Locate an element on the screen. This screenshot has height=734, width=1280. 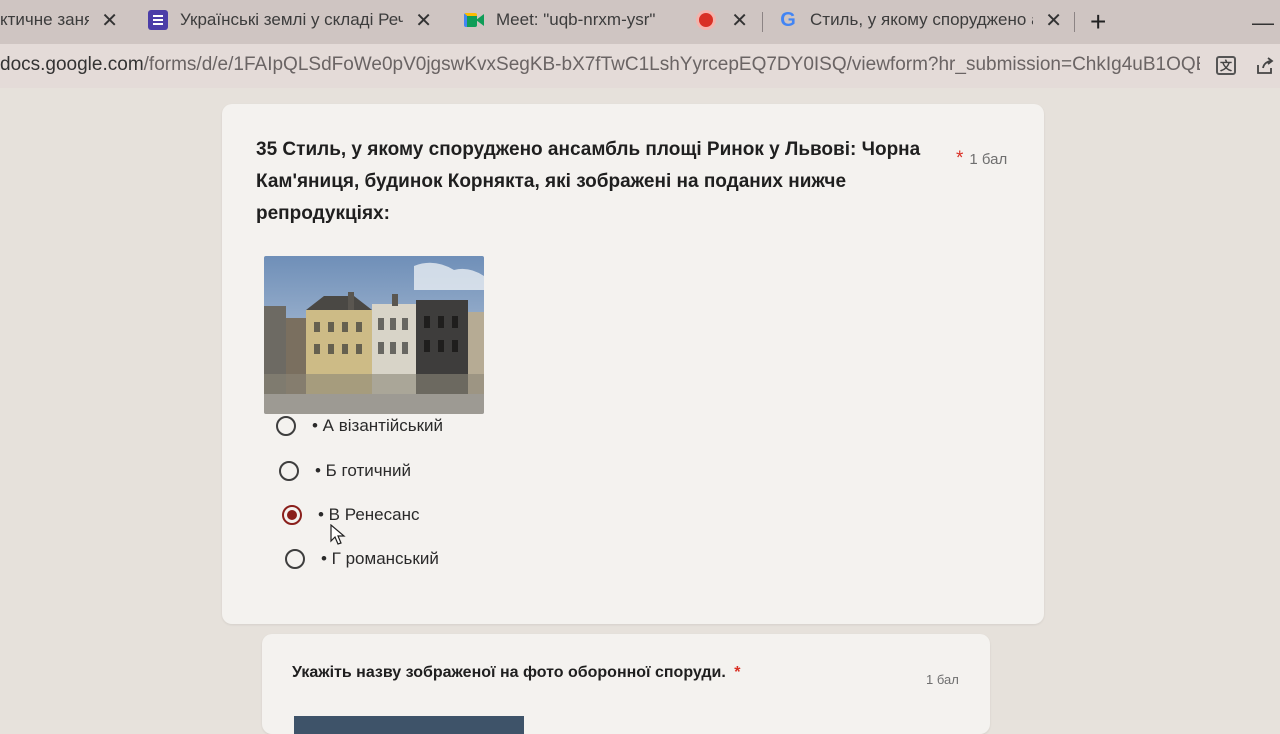
share-icon is located at coordinates (1265, 66).